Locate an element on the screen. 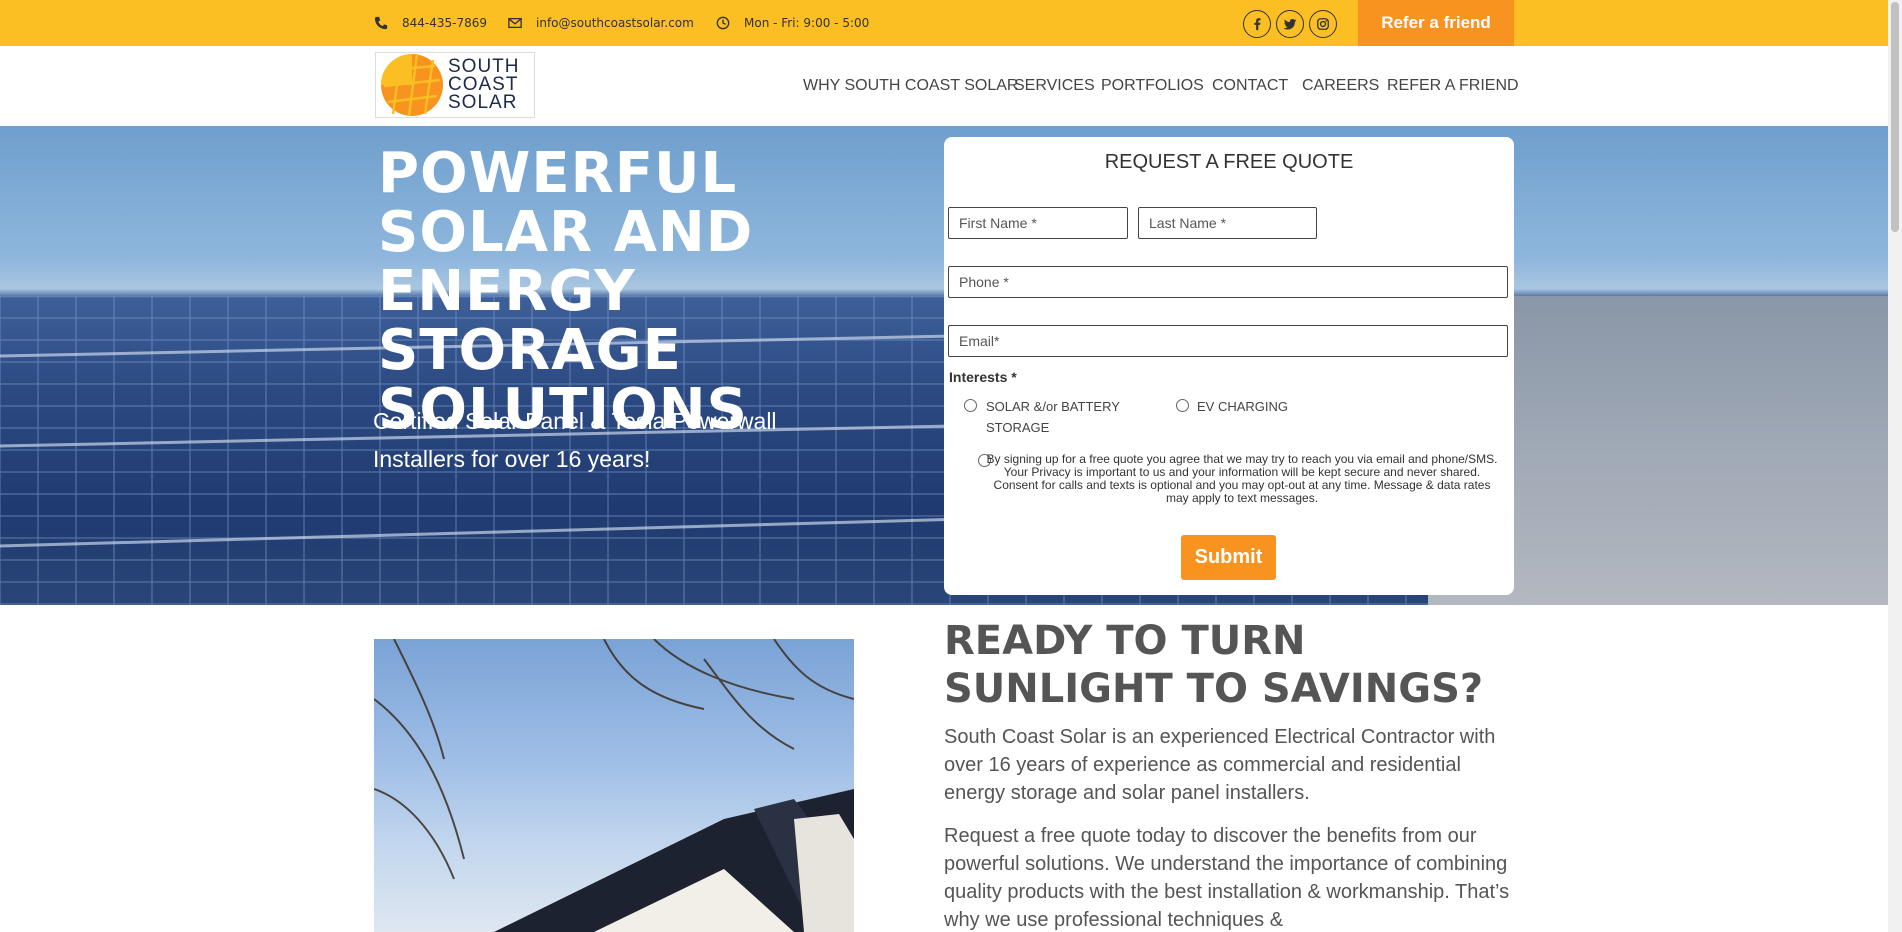  solar-battery-radio is located at coordinates (970, 405).